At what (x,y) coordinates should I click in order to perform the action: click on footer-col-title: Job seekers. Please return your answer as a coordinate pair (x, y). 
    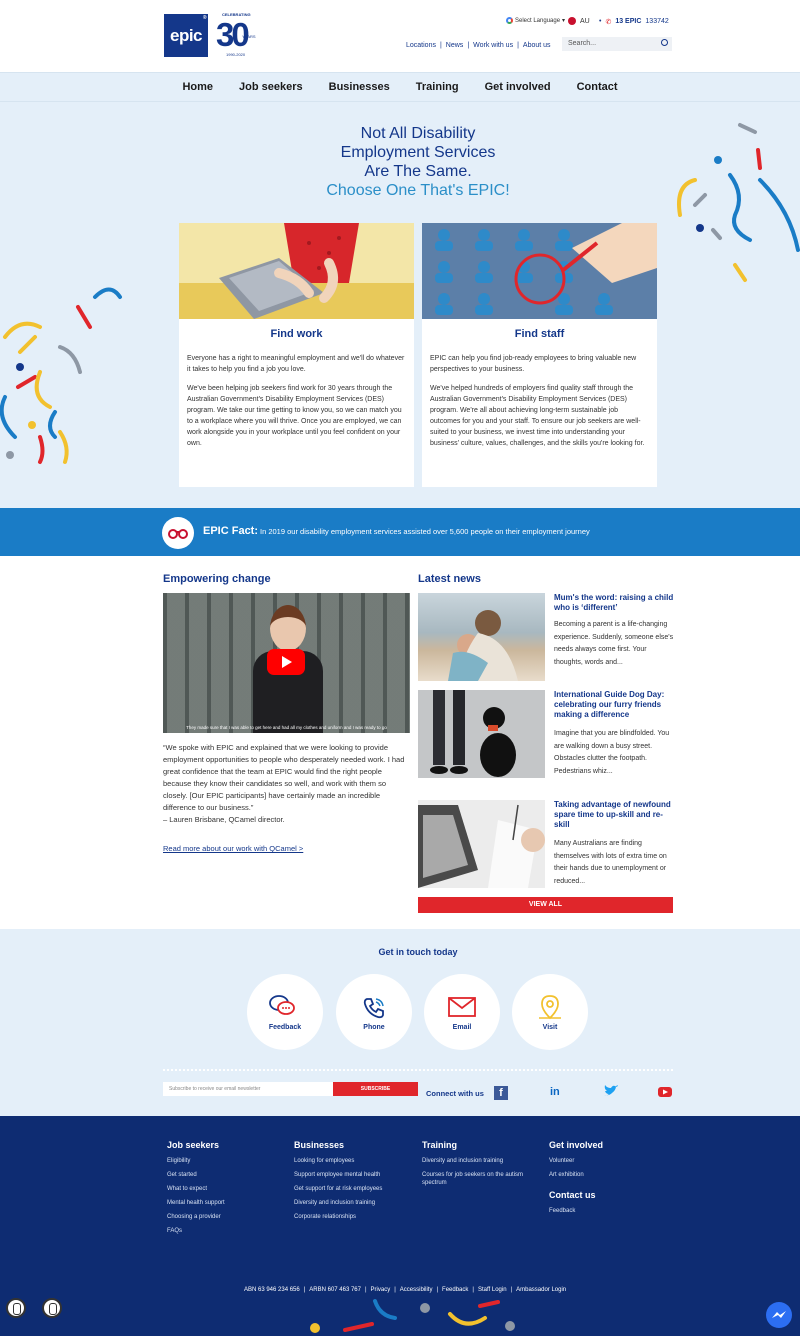
    Looking at the image, I should click on (196, 1145).